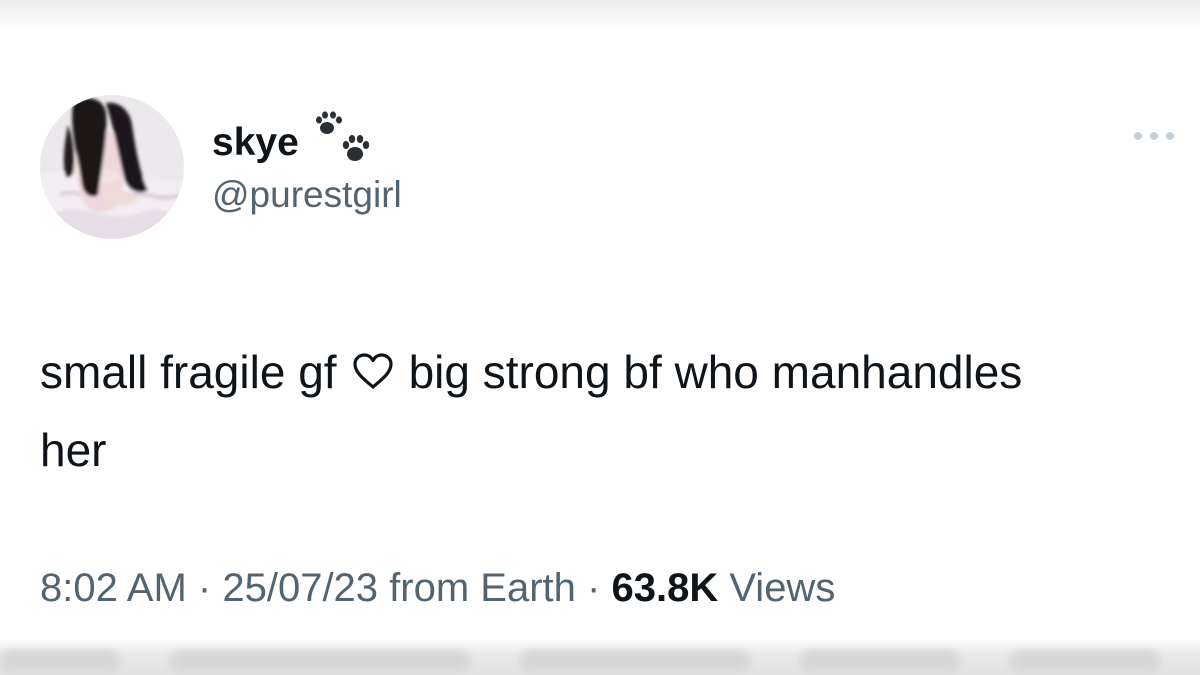 This screenshot has width=1200, height=675. I want to click on avatar-image, so click(112, 167).